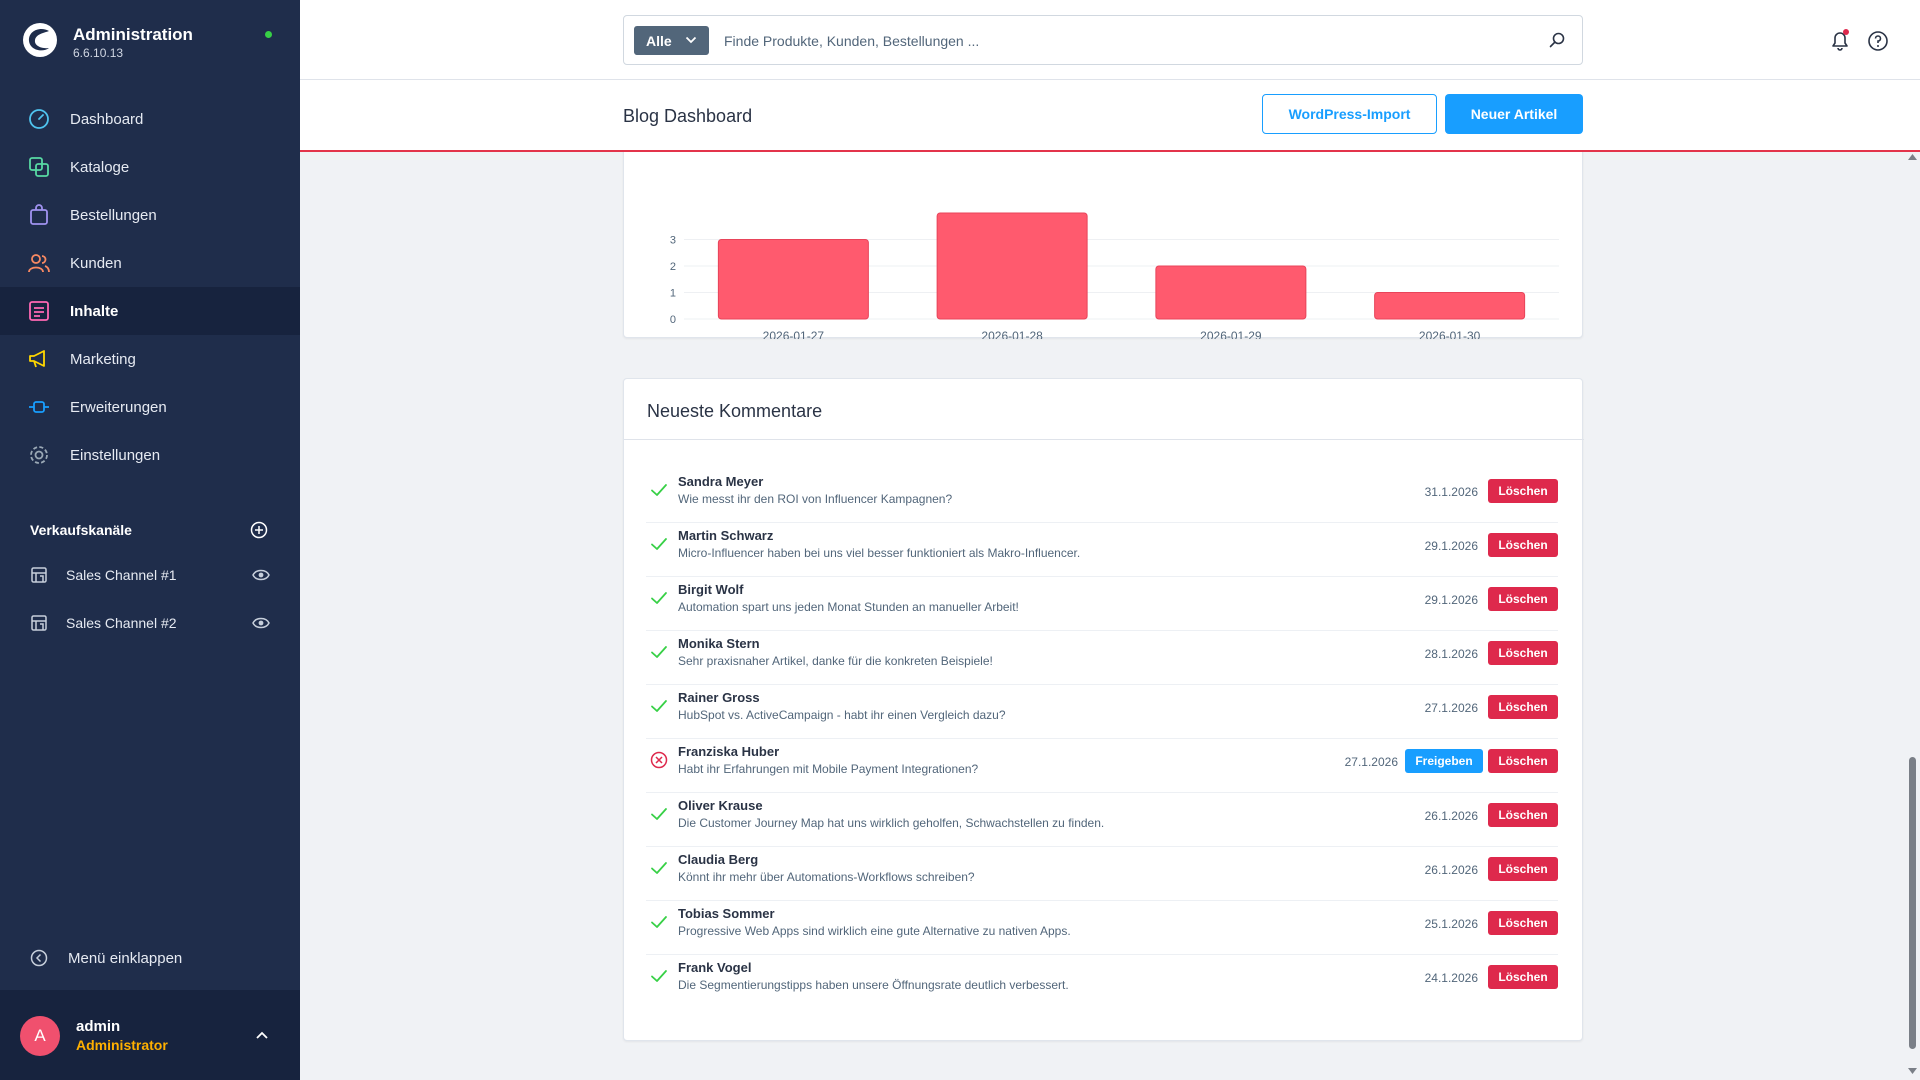 The image size is (1920, 1080). I want to click on comment-author: Sandra Meyer, so click(721, 481).